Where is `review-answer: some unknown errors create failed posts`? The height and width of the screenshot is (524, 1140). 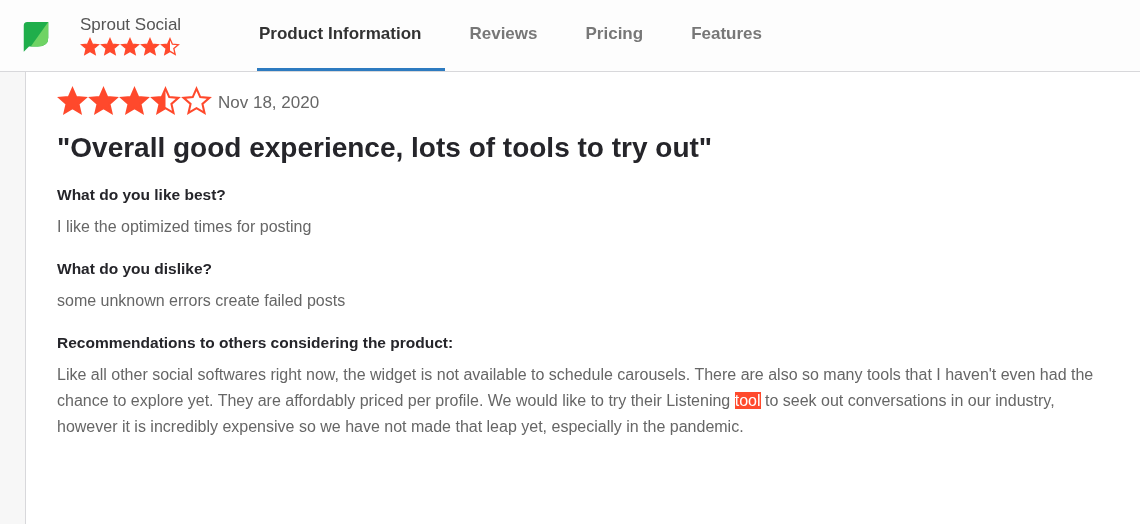 review-answer: some unknown errors create failed posts is located at coordinates (202, 301).